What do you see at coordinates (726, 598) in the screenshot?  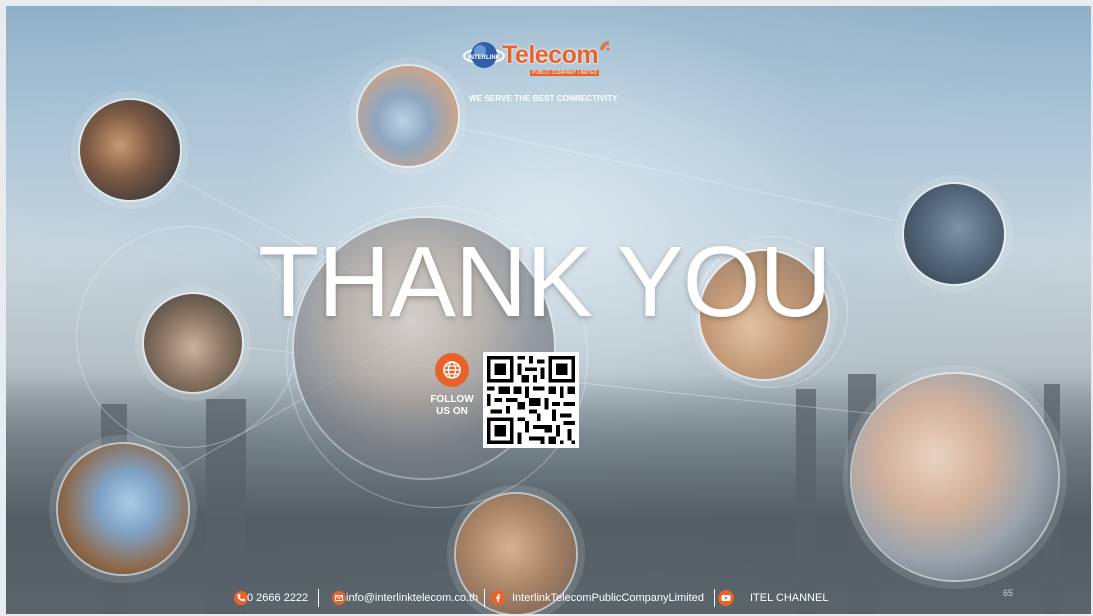 I see `youtube-icon` at bounding box center [726, 598].